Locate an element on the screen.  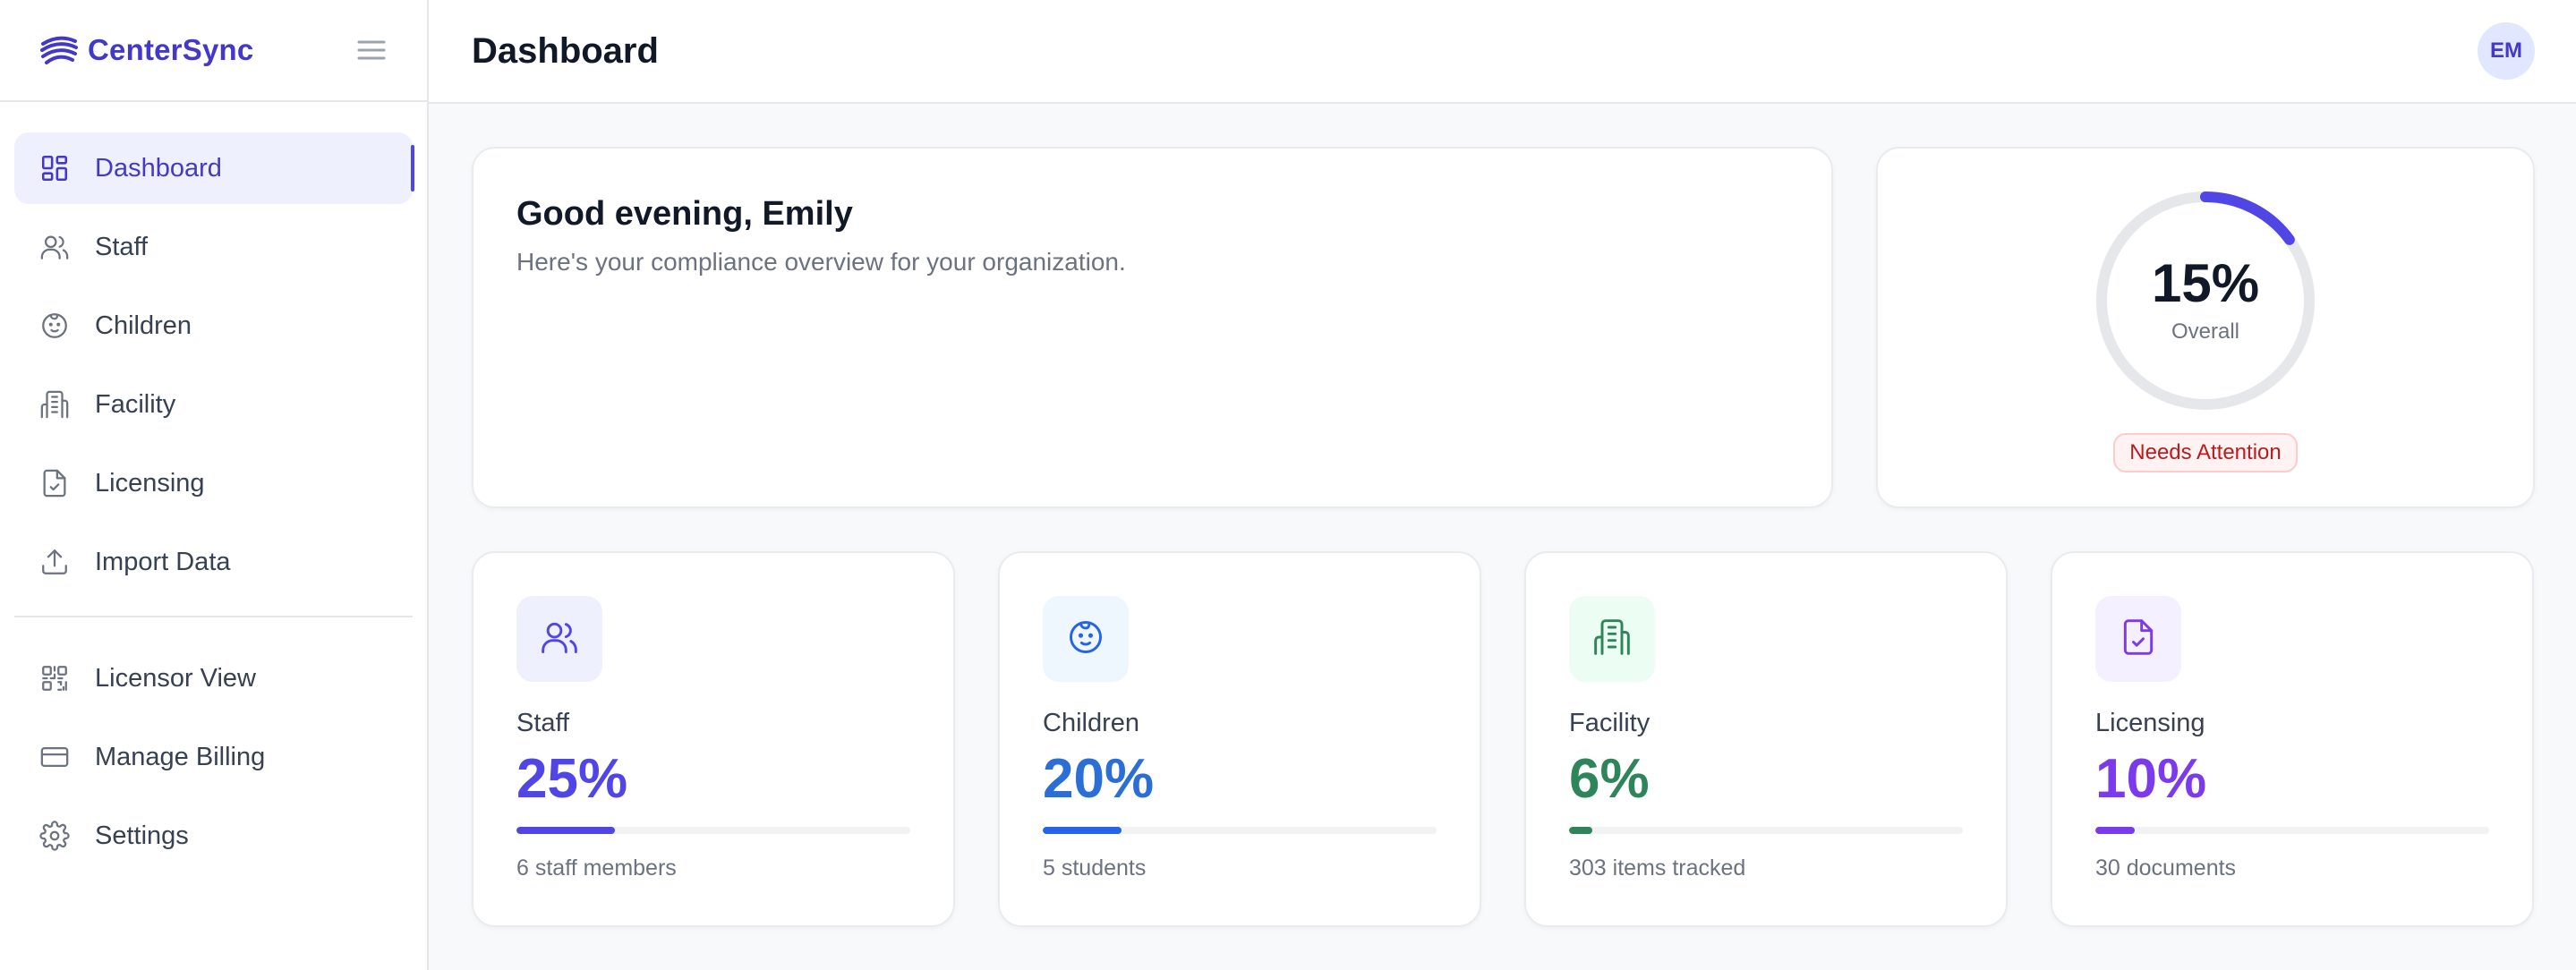
menu-toggle-icon is located at coordinates (371, 50).